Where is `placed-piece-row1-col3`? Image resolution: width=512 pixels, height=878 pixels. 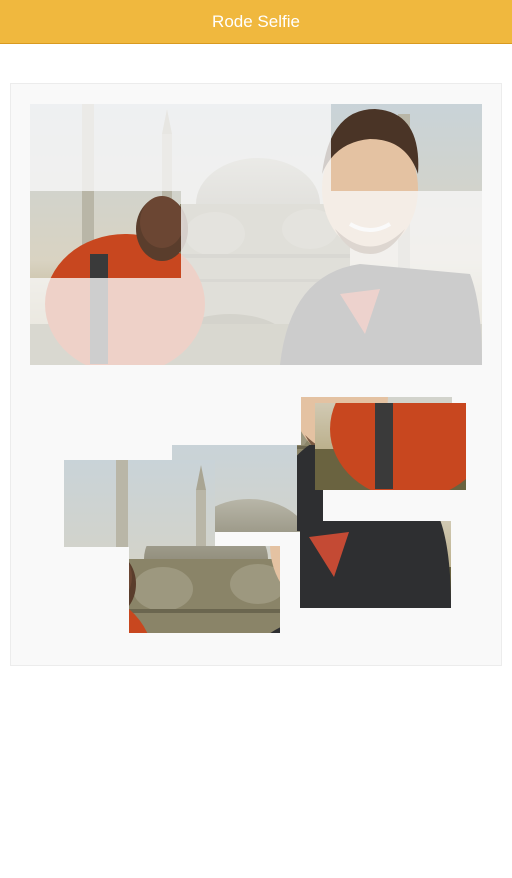 placed-piece-row1-col3 is located at coordinates (406, 147).